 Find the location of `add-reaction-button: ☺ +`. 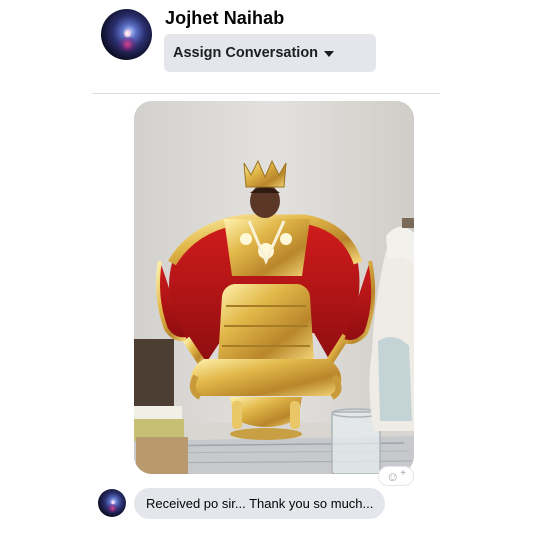

add-reaction-button: ☺ + is located at coordinates (396, 476).